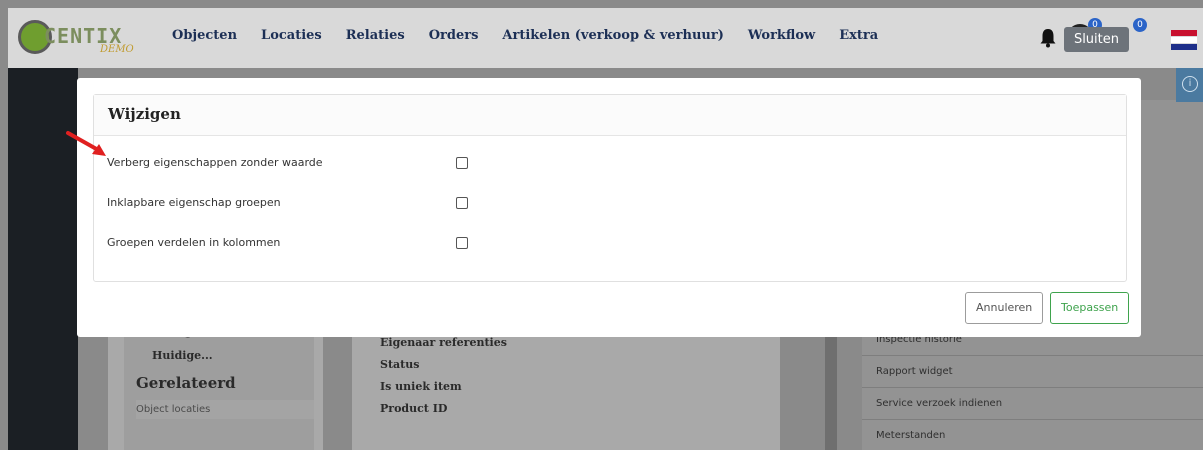 This screenshot has height=450, width=1203. I want to click on option-row: Groepen verdelen in kolommen, so click(610, 236).